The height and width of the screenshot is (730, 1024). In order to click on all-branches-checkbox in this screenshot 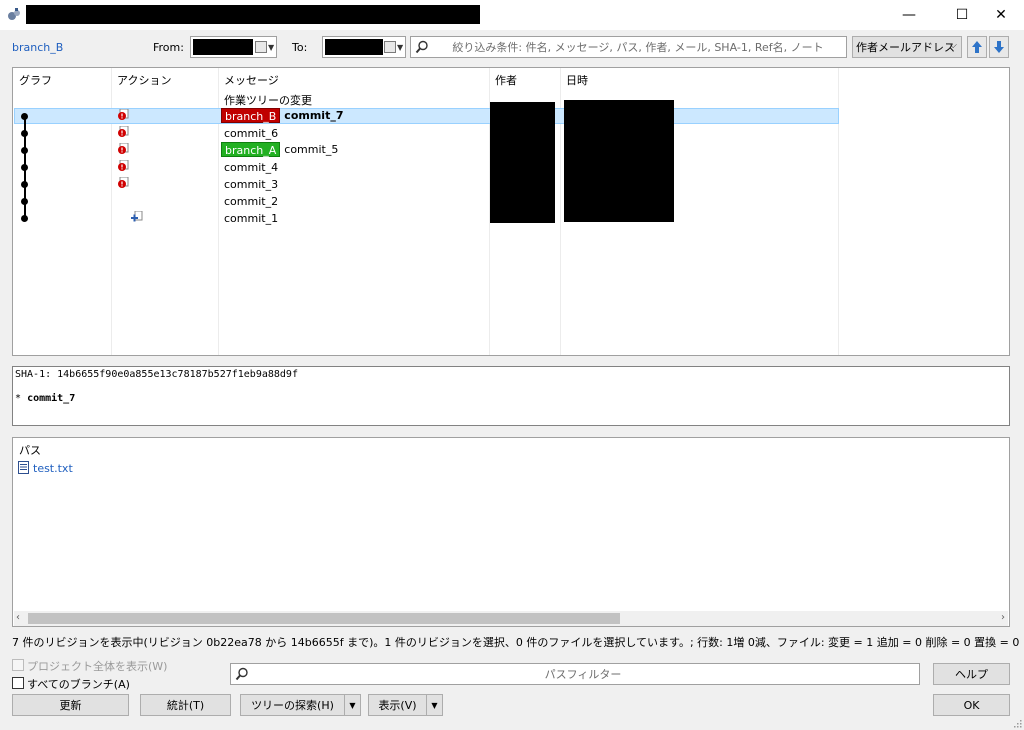, I will do `click(18, 683)`.